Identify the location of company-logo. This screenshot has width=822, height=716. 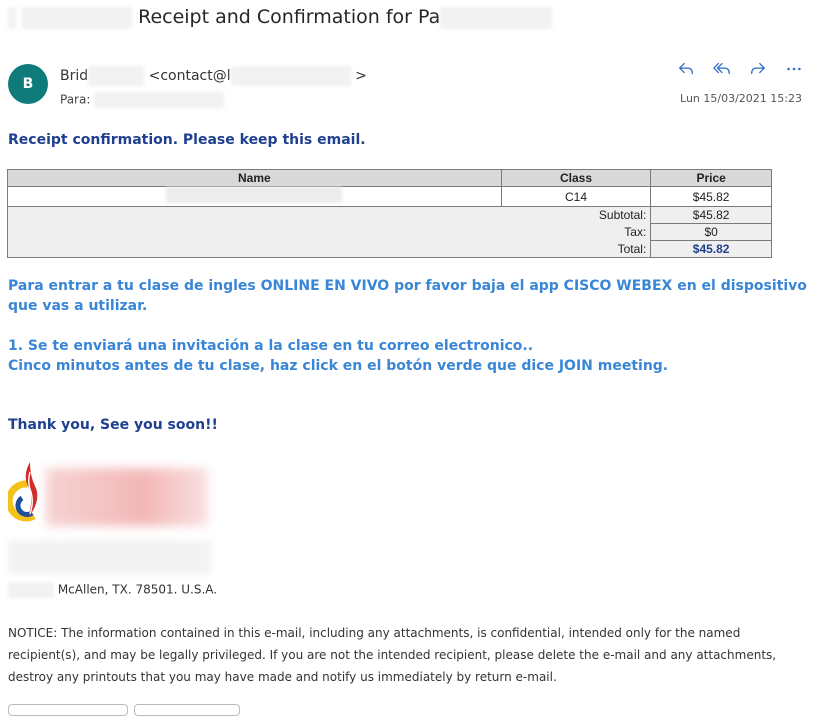
(108, 492).